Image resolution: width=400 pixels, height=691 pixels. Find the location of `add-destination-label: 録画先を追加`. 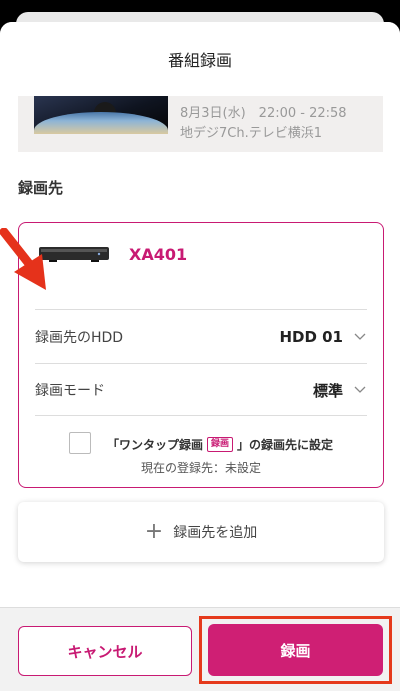

add-destination-label: 録画先を追加 is located at coordinates (215, 533).